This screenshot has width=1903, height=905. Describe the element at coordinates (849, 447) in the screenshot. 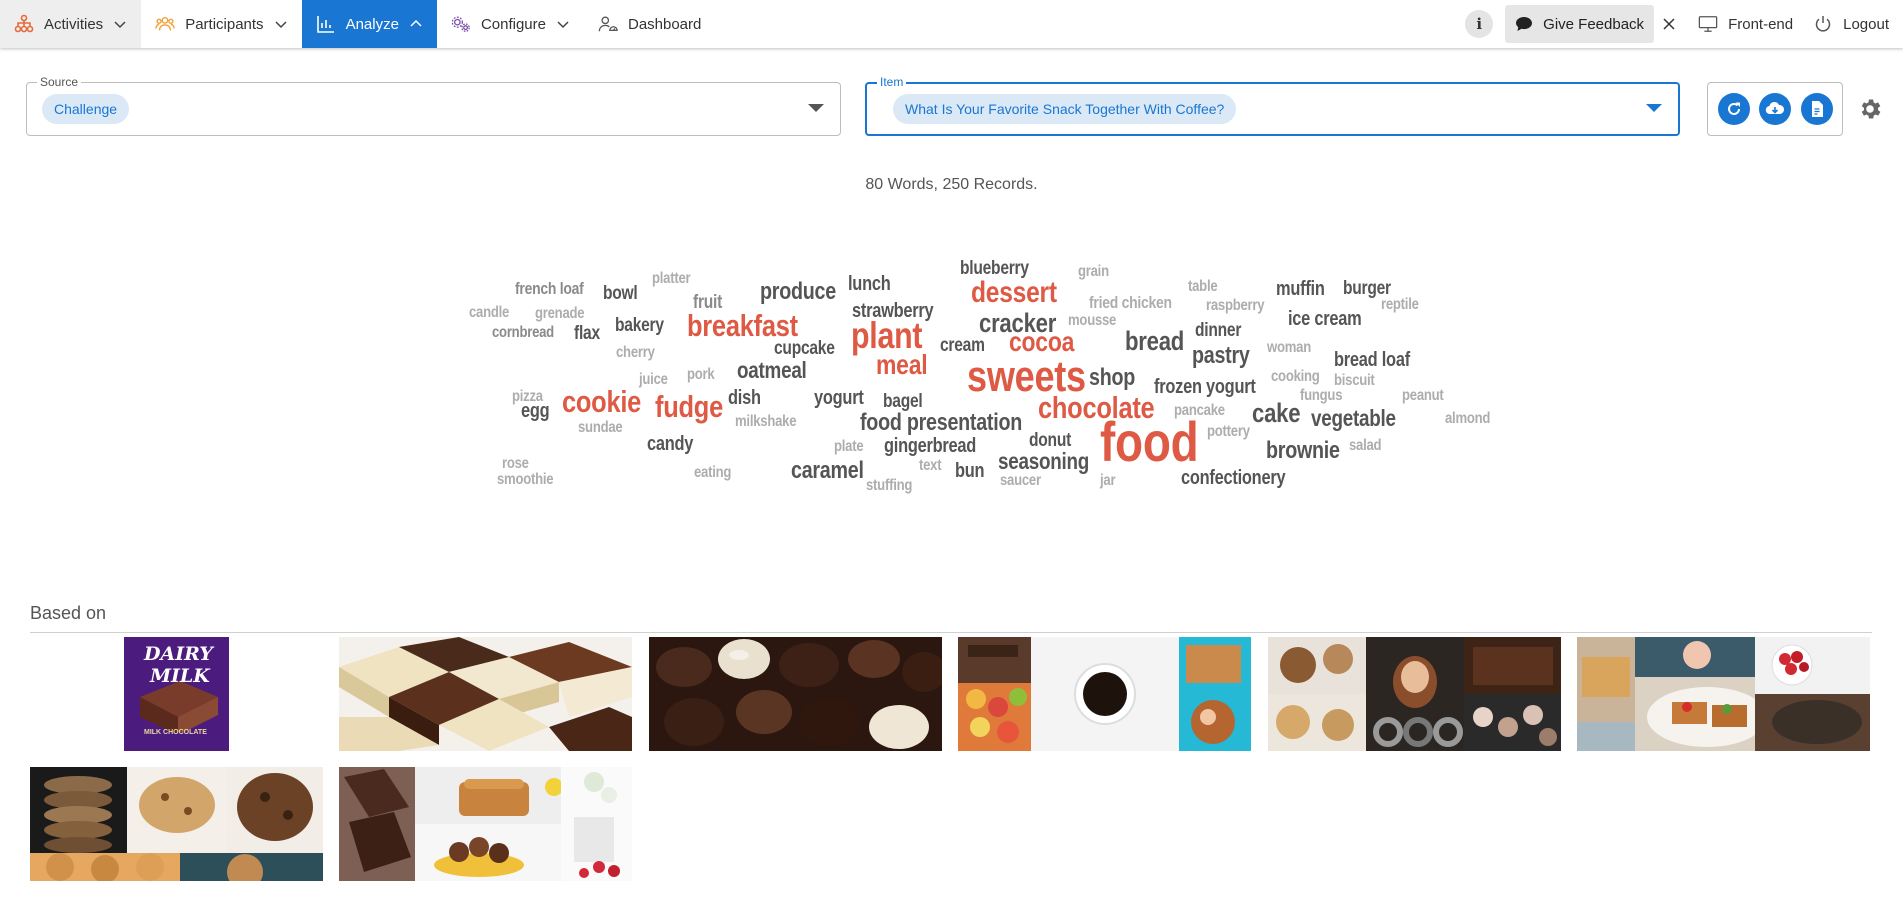

I see `word-cloud-word: plate` at that location.